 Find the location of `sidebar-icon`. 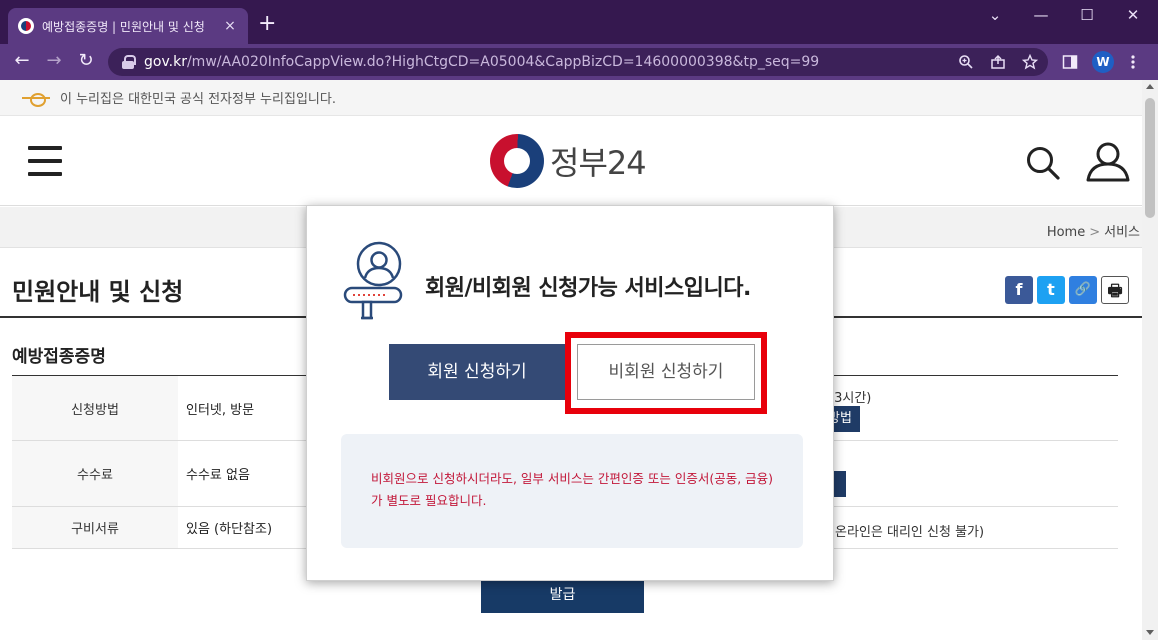

sidebar-icon is located at coordinates (1070, 62).